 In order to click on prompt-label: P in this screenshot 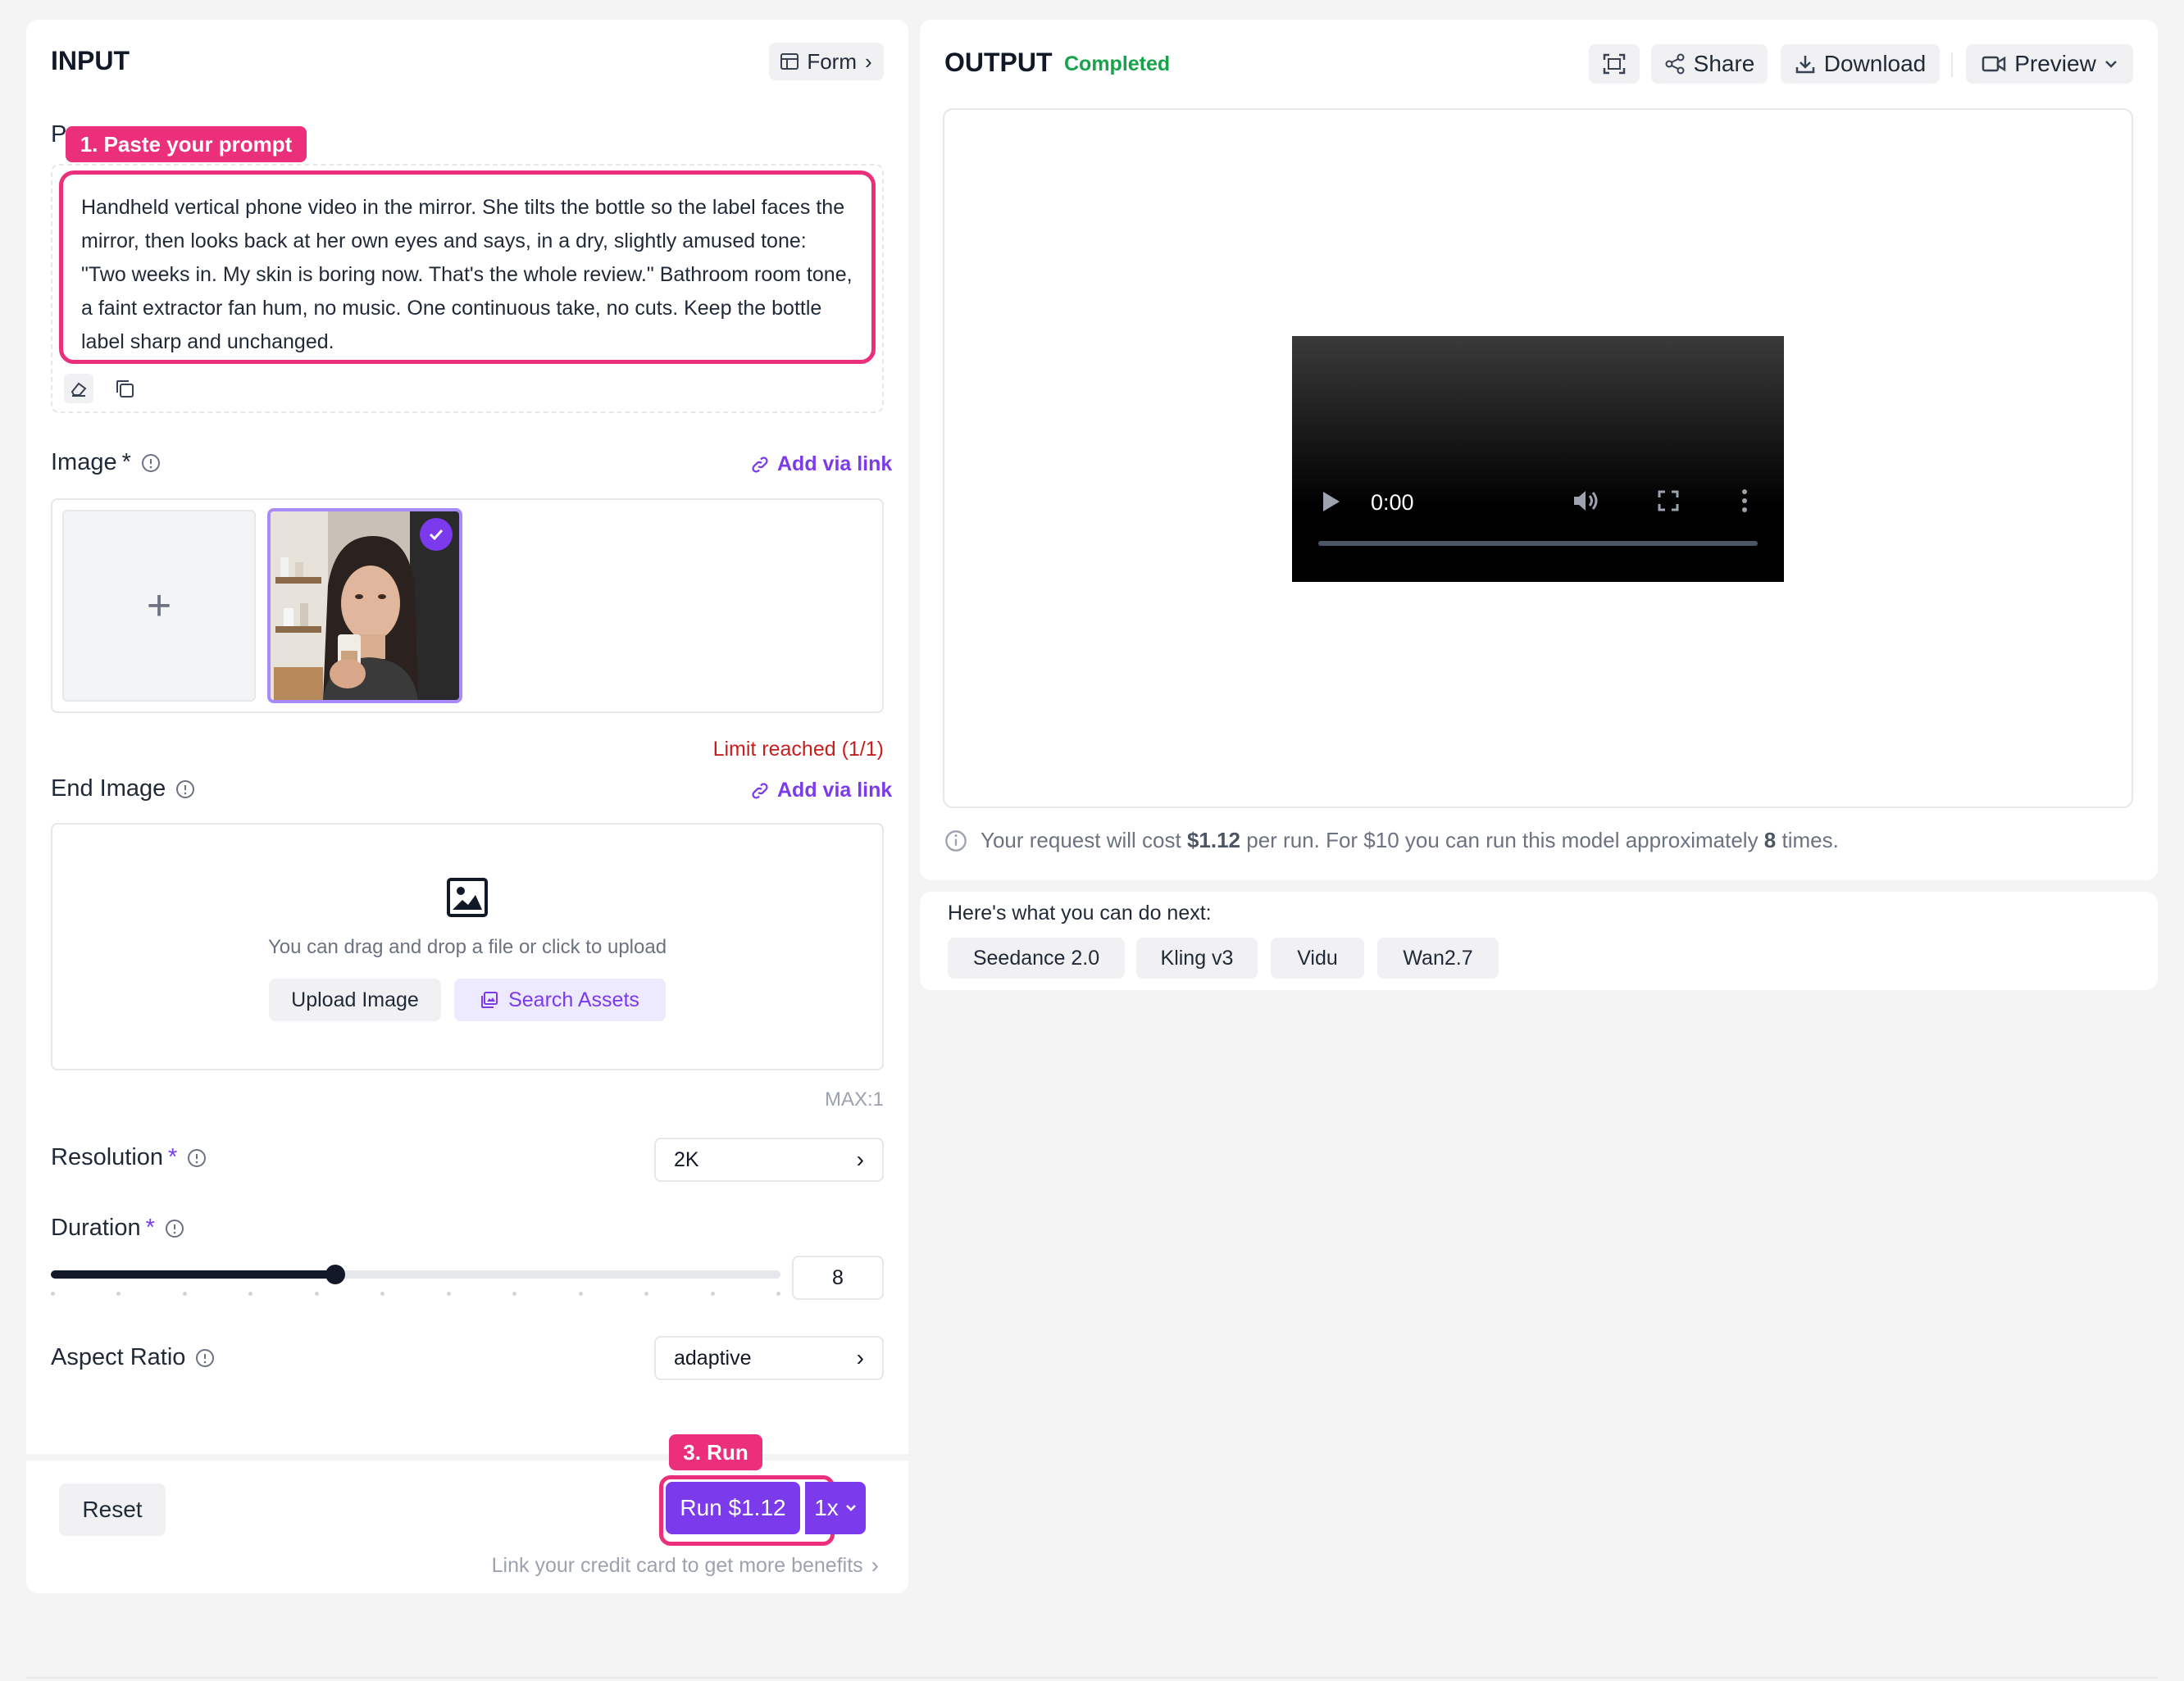, I will do `click(59, 134)`.